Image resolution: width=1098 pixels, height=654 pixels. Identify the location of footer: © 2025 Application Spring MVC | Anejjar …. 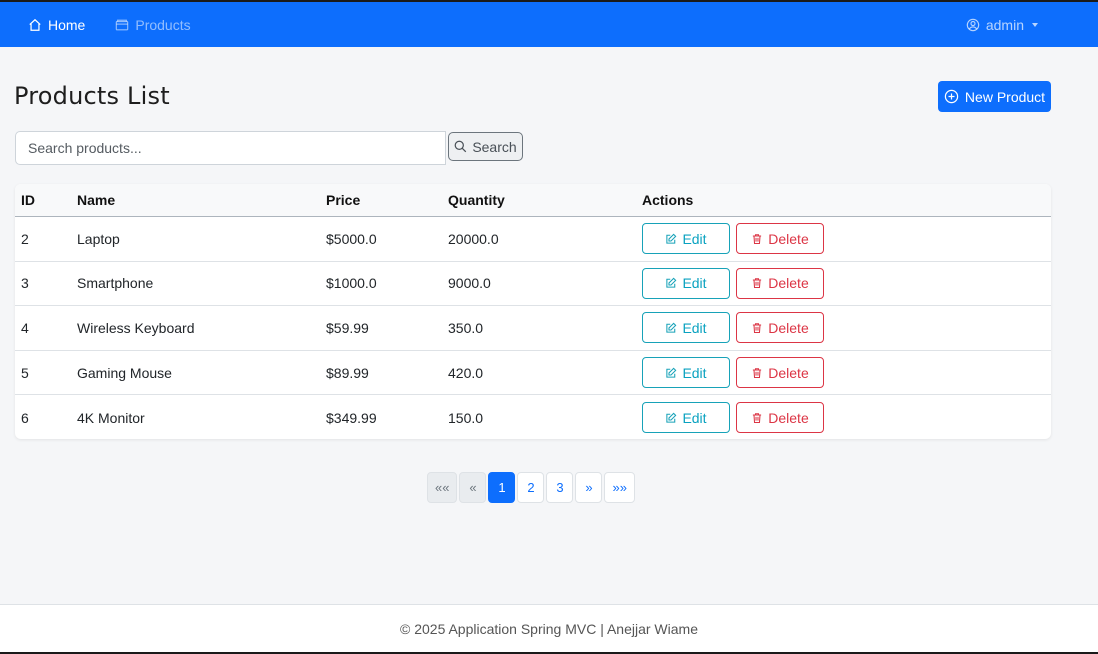
(549, 628).